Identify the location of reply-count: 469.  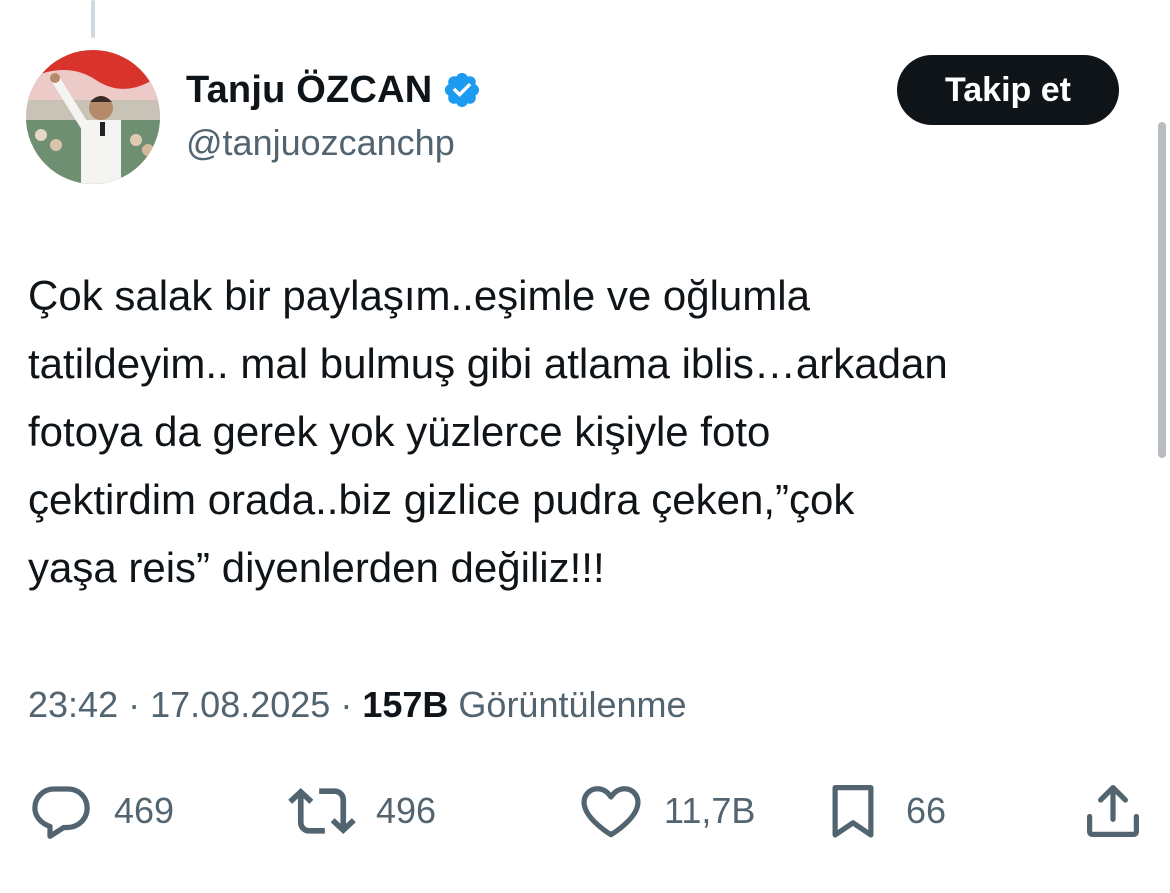
(144, 810).